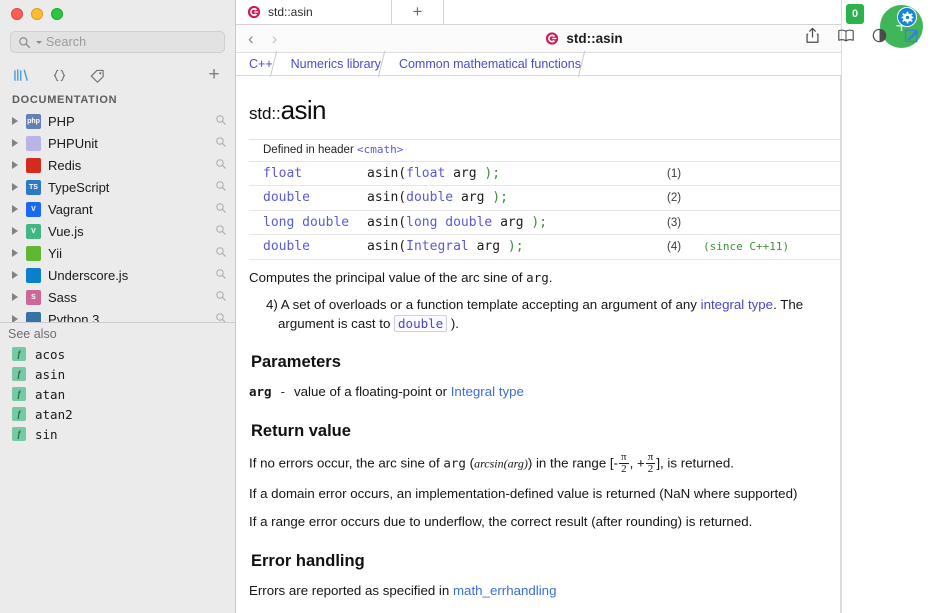 The width and height of the screenshot is (932, 613). Describe the element at coordinates (117, 374) in the screenshot. I see `see-also-item-asin: f asin` at that location.